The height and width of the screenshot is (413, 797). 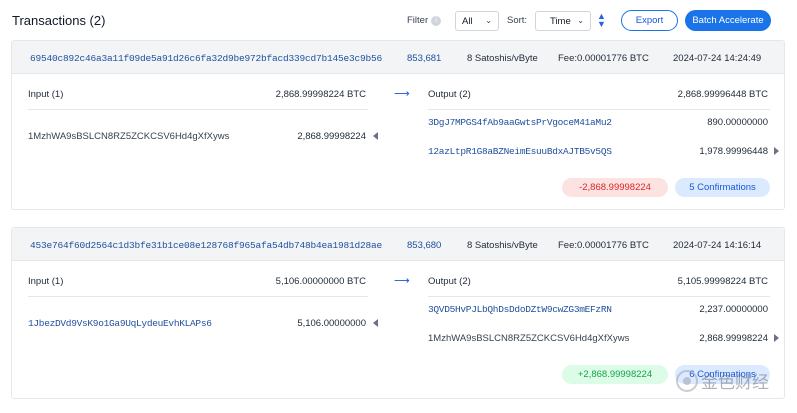 I want to click on output-address-link: 12azLtpR1G8aBZNeimEsuuBdxAJTB5v5QS, so click(x=520, y=151).